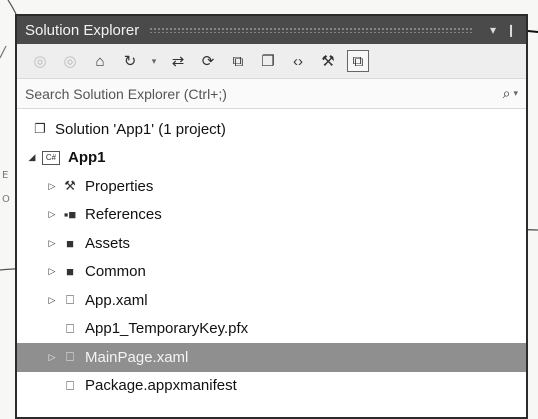  I want to click on tree-item-label: MainPage.xaml, so click(137, 357).